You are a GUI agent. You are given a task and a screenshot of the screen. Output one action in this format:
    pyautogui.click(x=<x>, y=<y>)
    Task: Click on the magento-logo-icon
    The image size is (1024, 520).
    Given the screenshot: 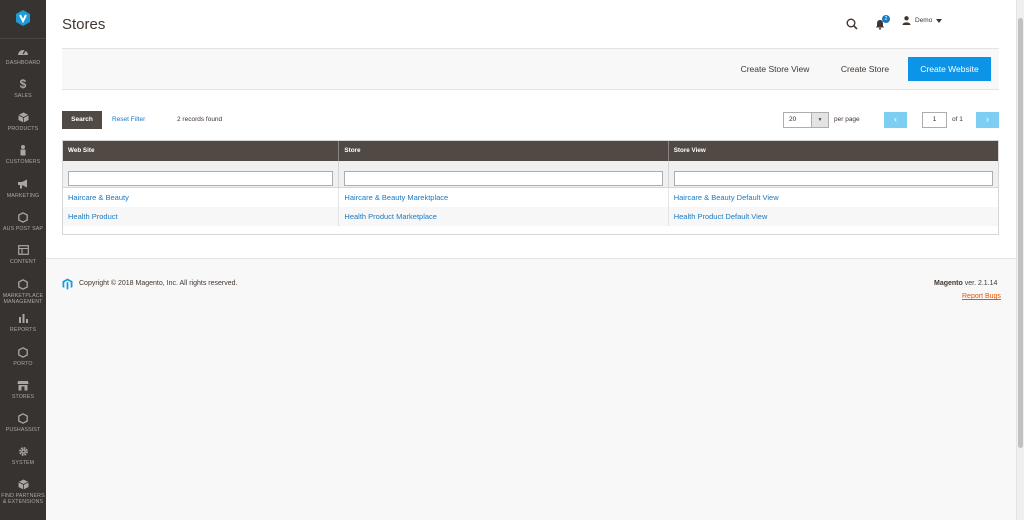 What is the action you would take?
    pyautogui.click(x=23, y=18)
    